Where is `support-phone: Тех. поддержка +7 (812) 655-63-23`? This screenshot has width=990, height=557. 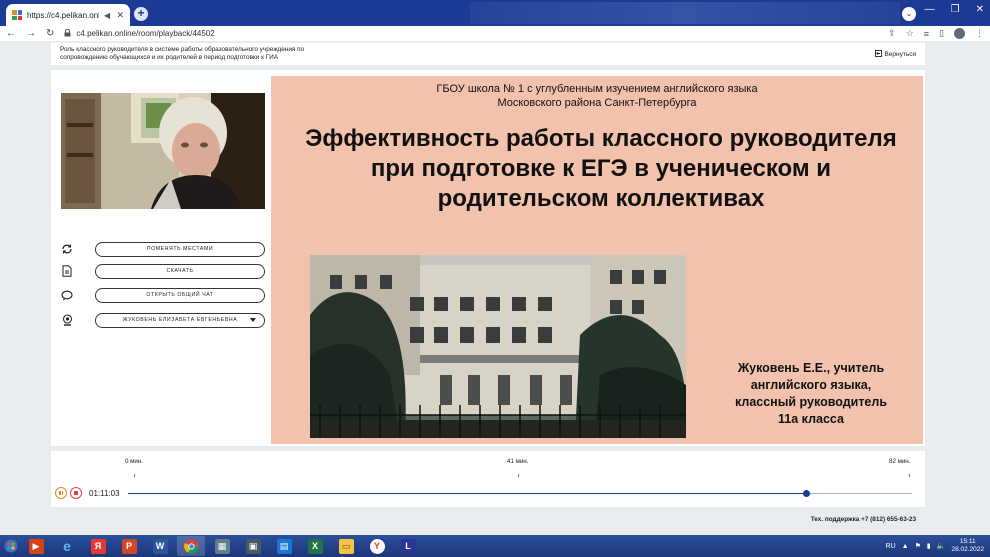 support-phone: Тех. поддержка +7 (812) 655-63-23 is located at coordinates (863, 519).